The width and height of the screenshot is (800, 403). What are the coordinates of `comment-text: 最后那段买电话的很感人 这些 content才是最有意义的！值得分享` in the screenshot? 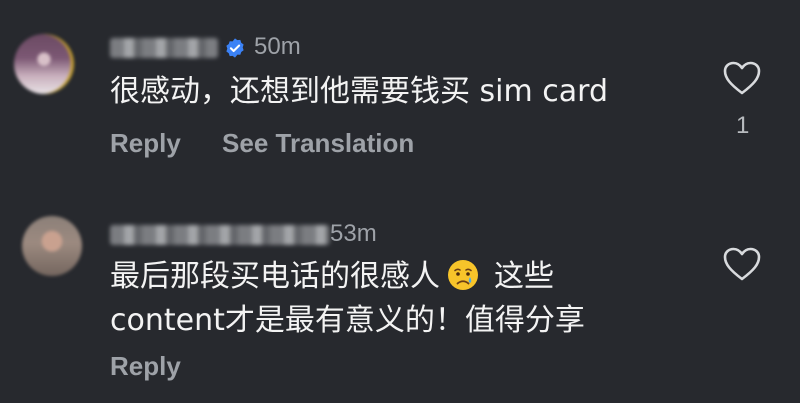 It's located at (347, 299).